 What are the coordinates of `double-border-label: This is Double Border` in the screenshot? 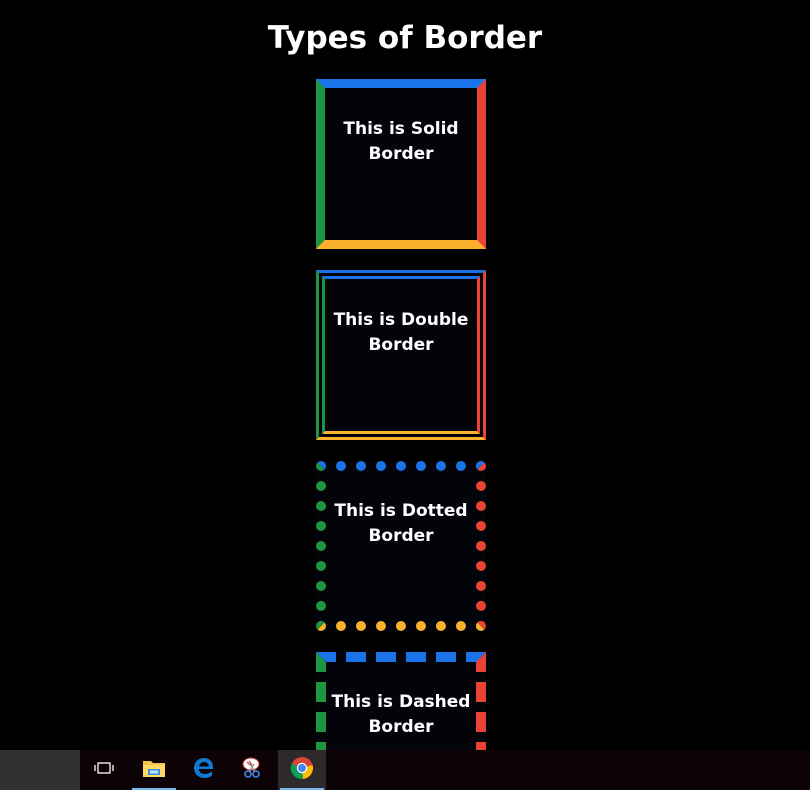 It's located at (401, 332).